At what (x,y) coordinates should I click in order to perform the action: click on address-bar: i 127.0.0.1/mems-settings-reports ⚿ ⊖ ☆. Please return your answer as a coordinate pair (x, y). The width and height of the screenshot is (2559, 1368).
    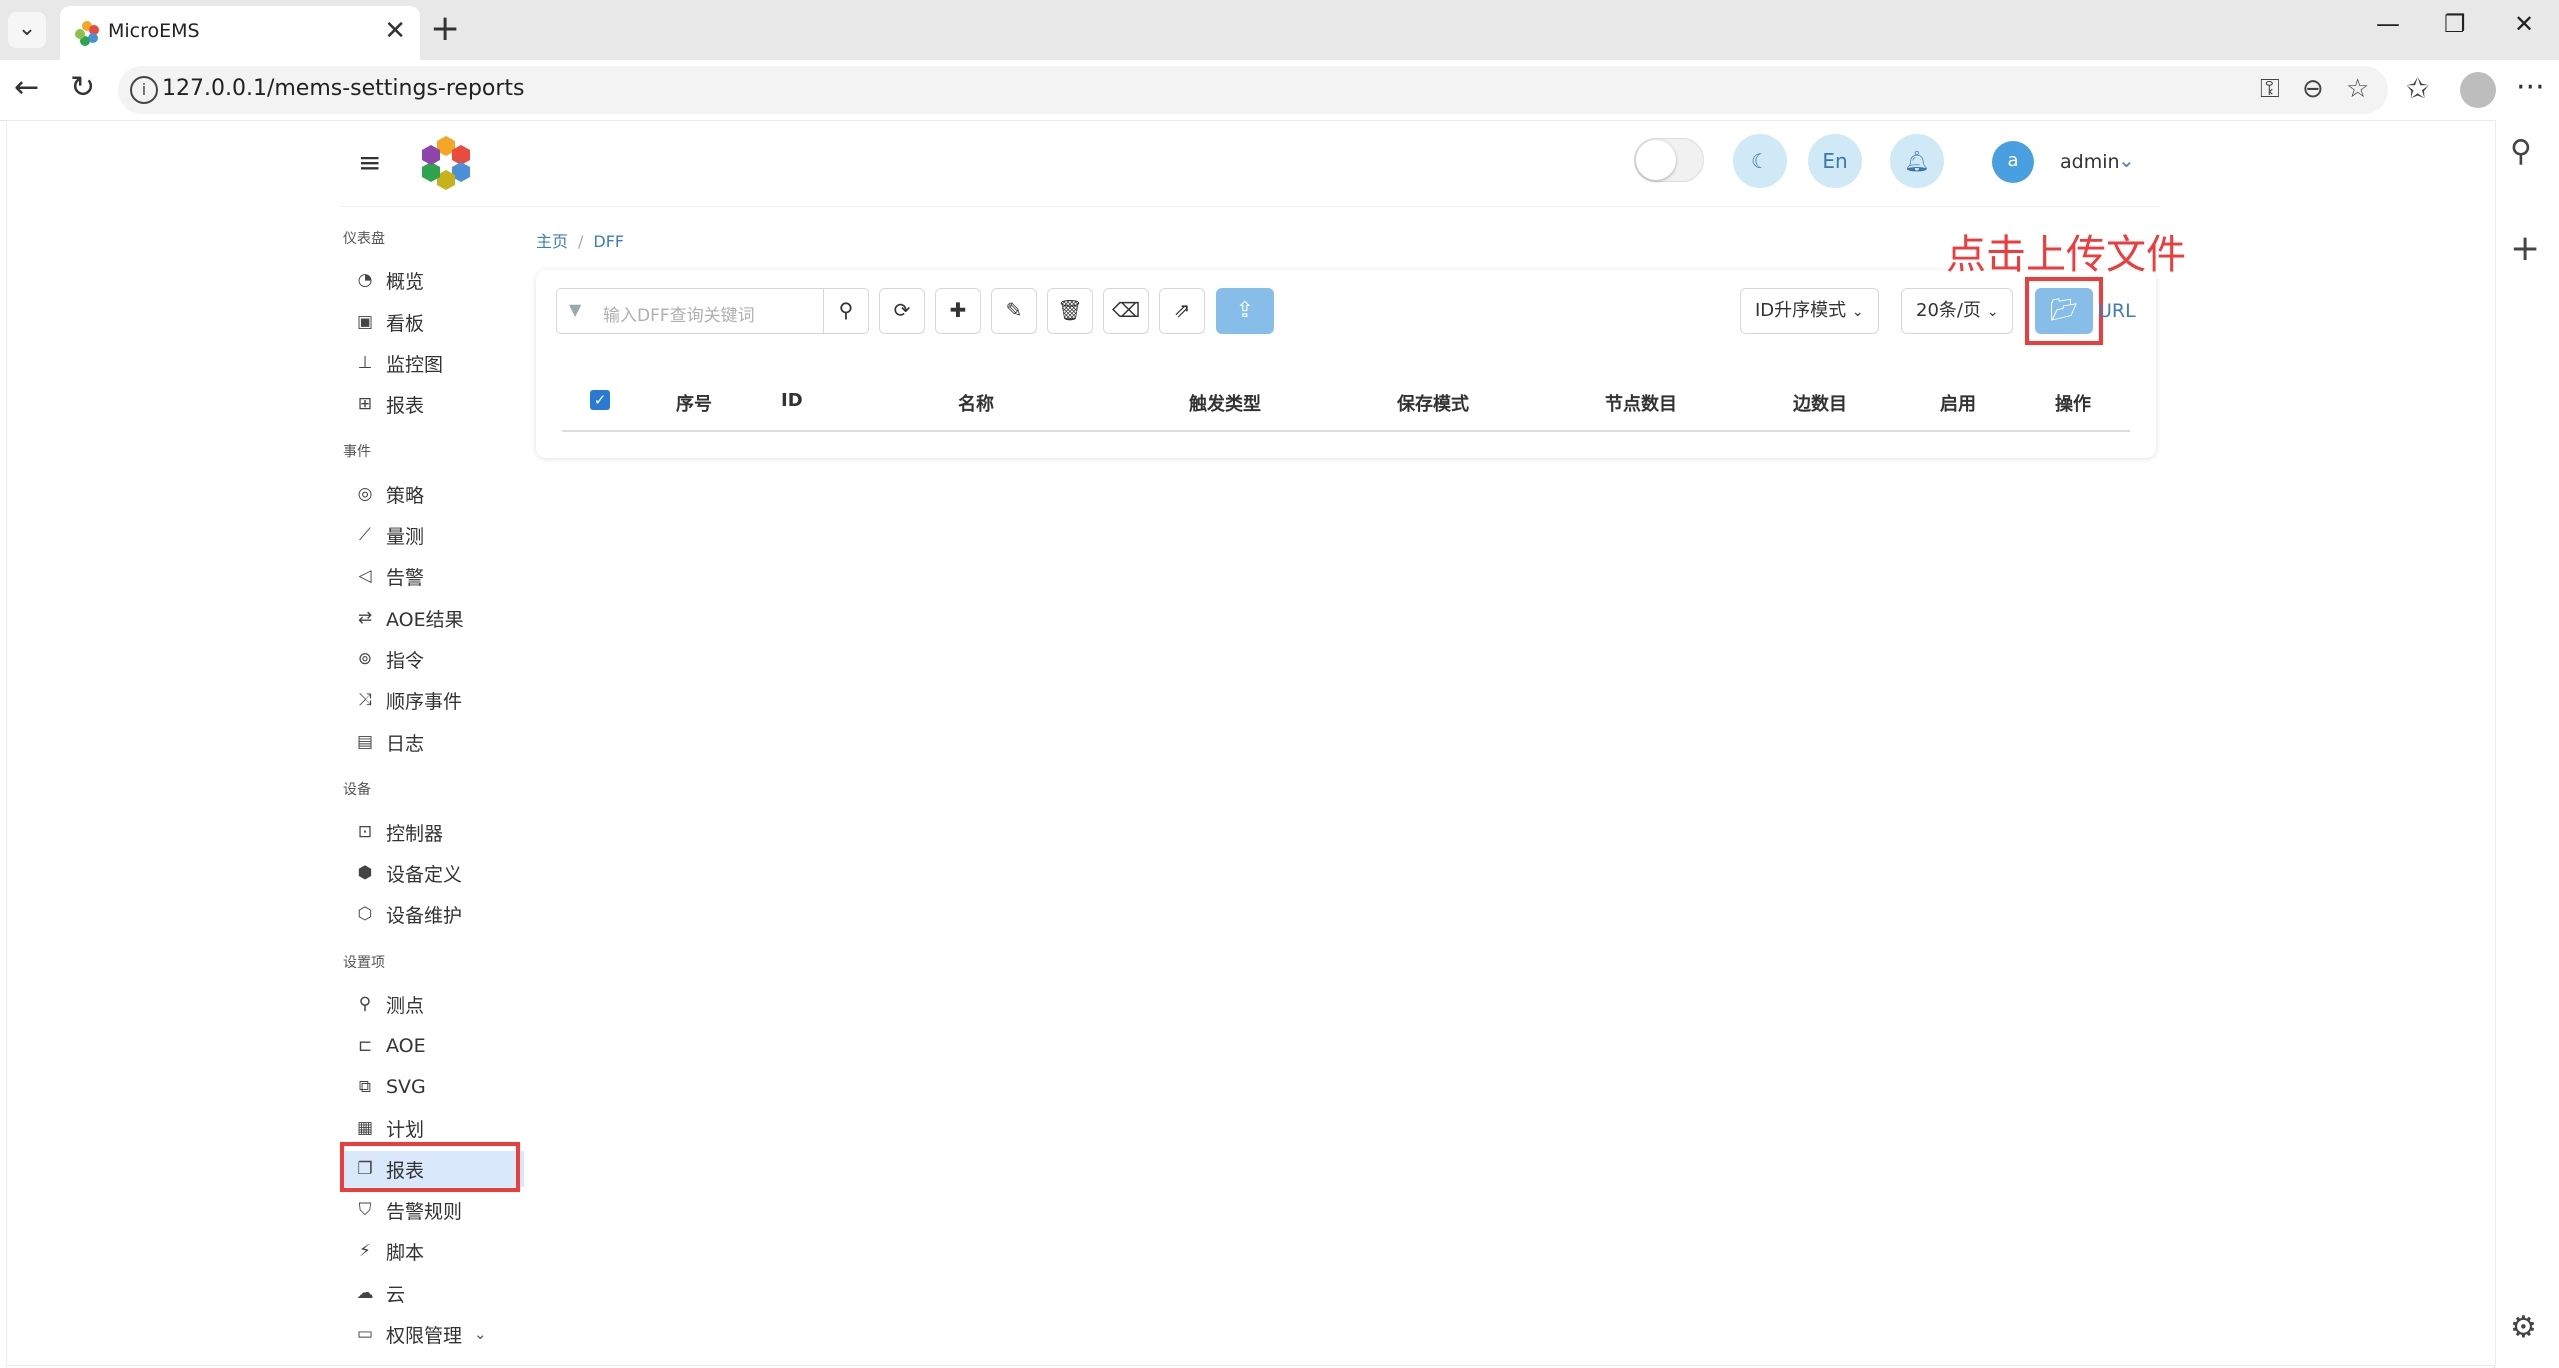
    Looking at the image, I should click on (1253, 90).